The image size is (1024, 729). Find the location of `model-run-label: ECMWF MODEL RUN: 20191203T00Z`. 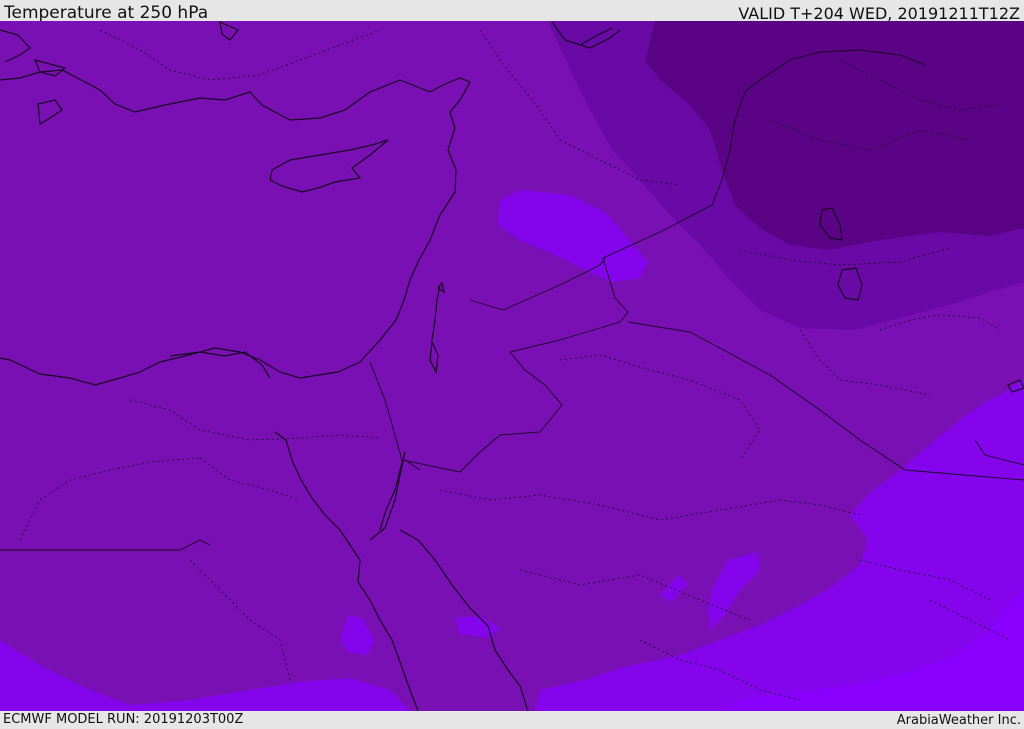

model-run-label: ECMWF MODEL RUN: 20191203T00Z is located at coordinates (123, 719).